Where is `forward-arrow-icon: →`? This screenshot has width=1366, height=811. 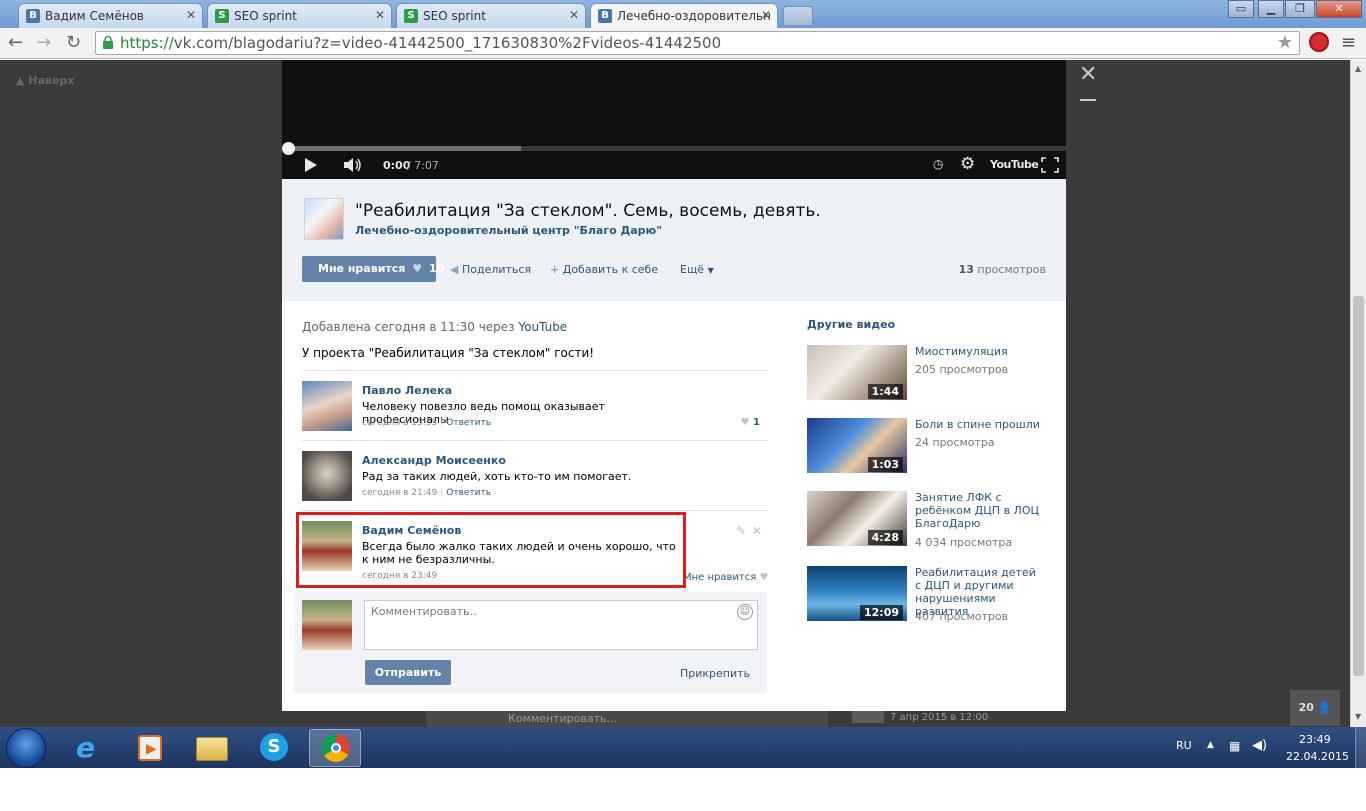 forward-arrow-icon: → is located at coordinates (43, 43).